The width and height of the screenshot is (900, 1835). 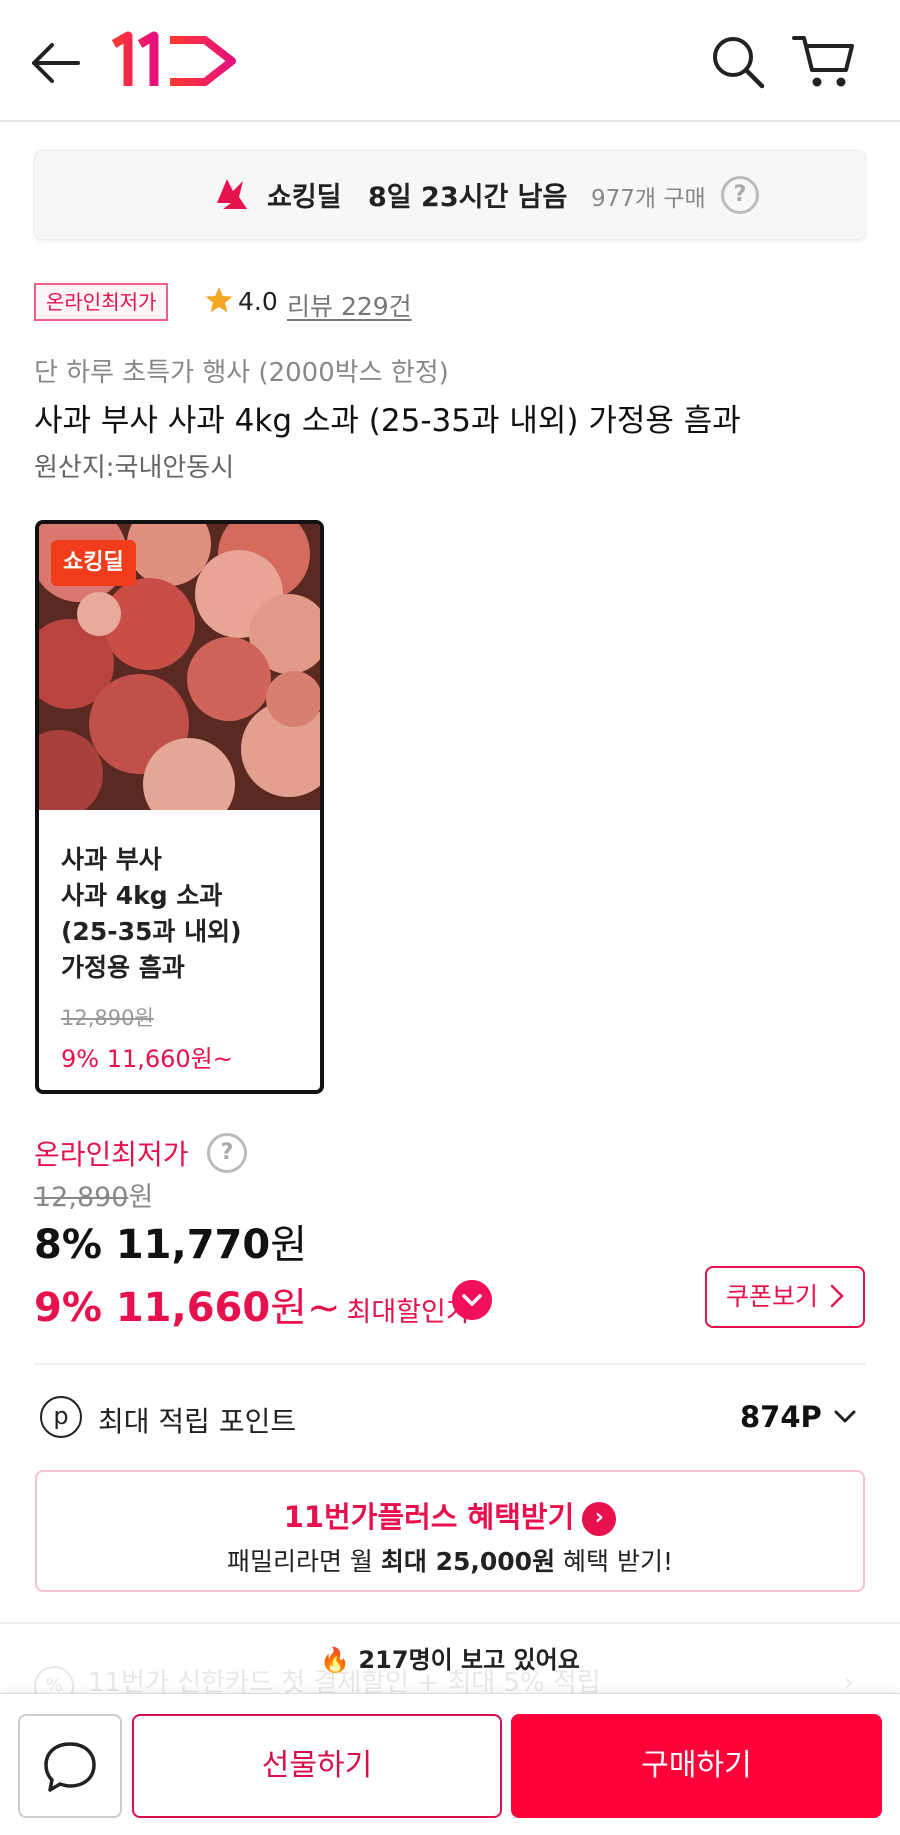 What do you see at coordinates (107, 1018) in the screenshot?
I see `option-original-price: 12,890원` at bounding box center [107, 1018].